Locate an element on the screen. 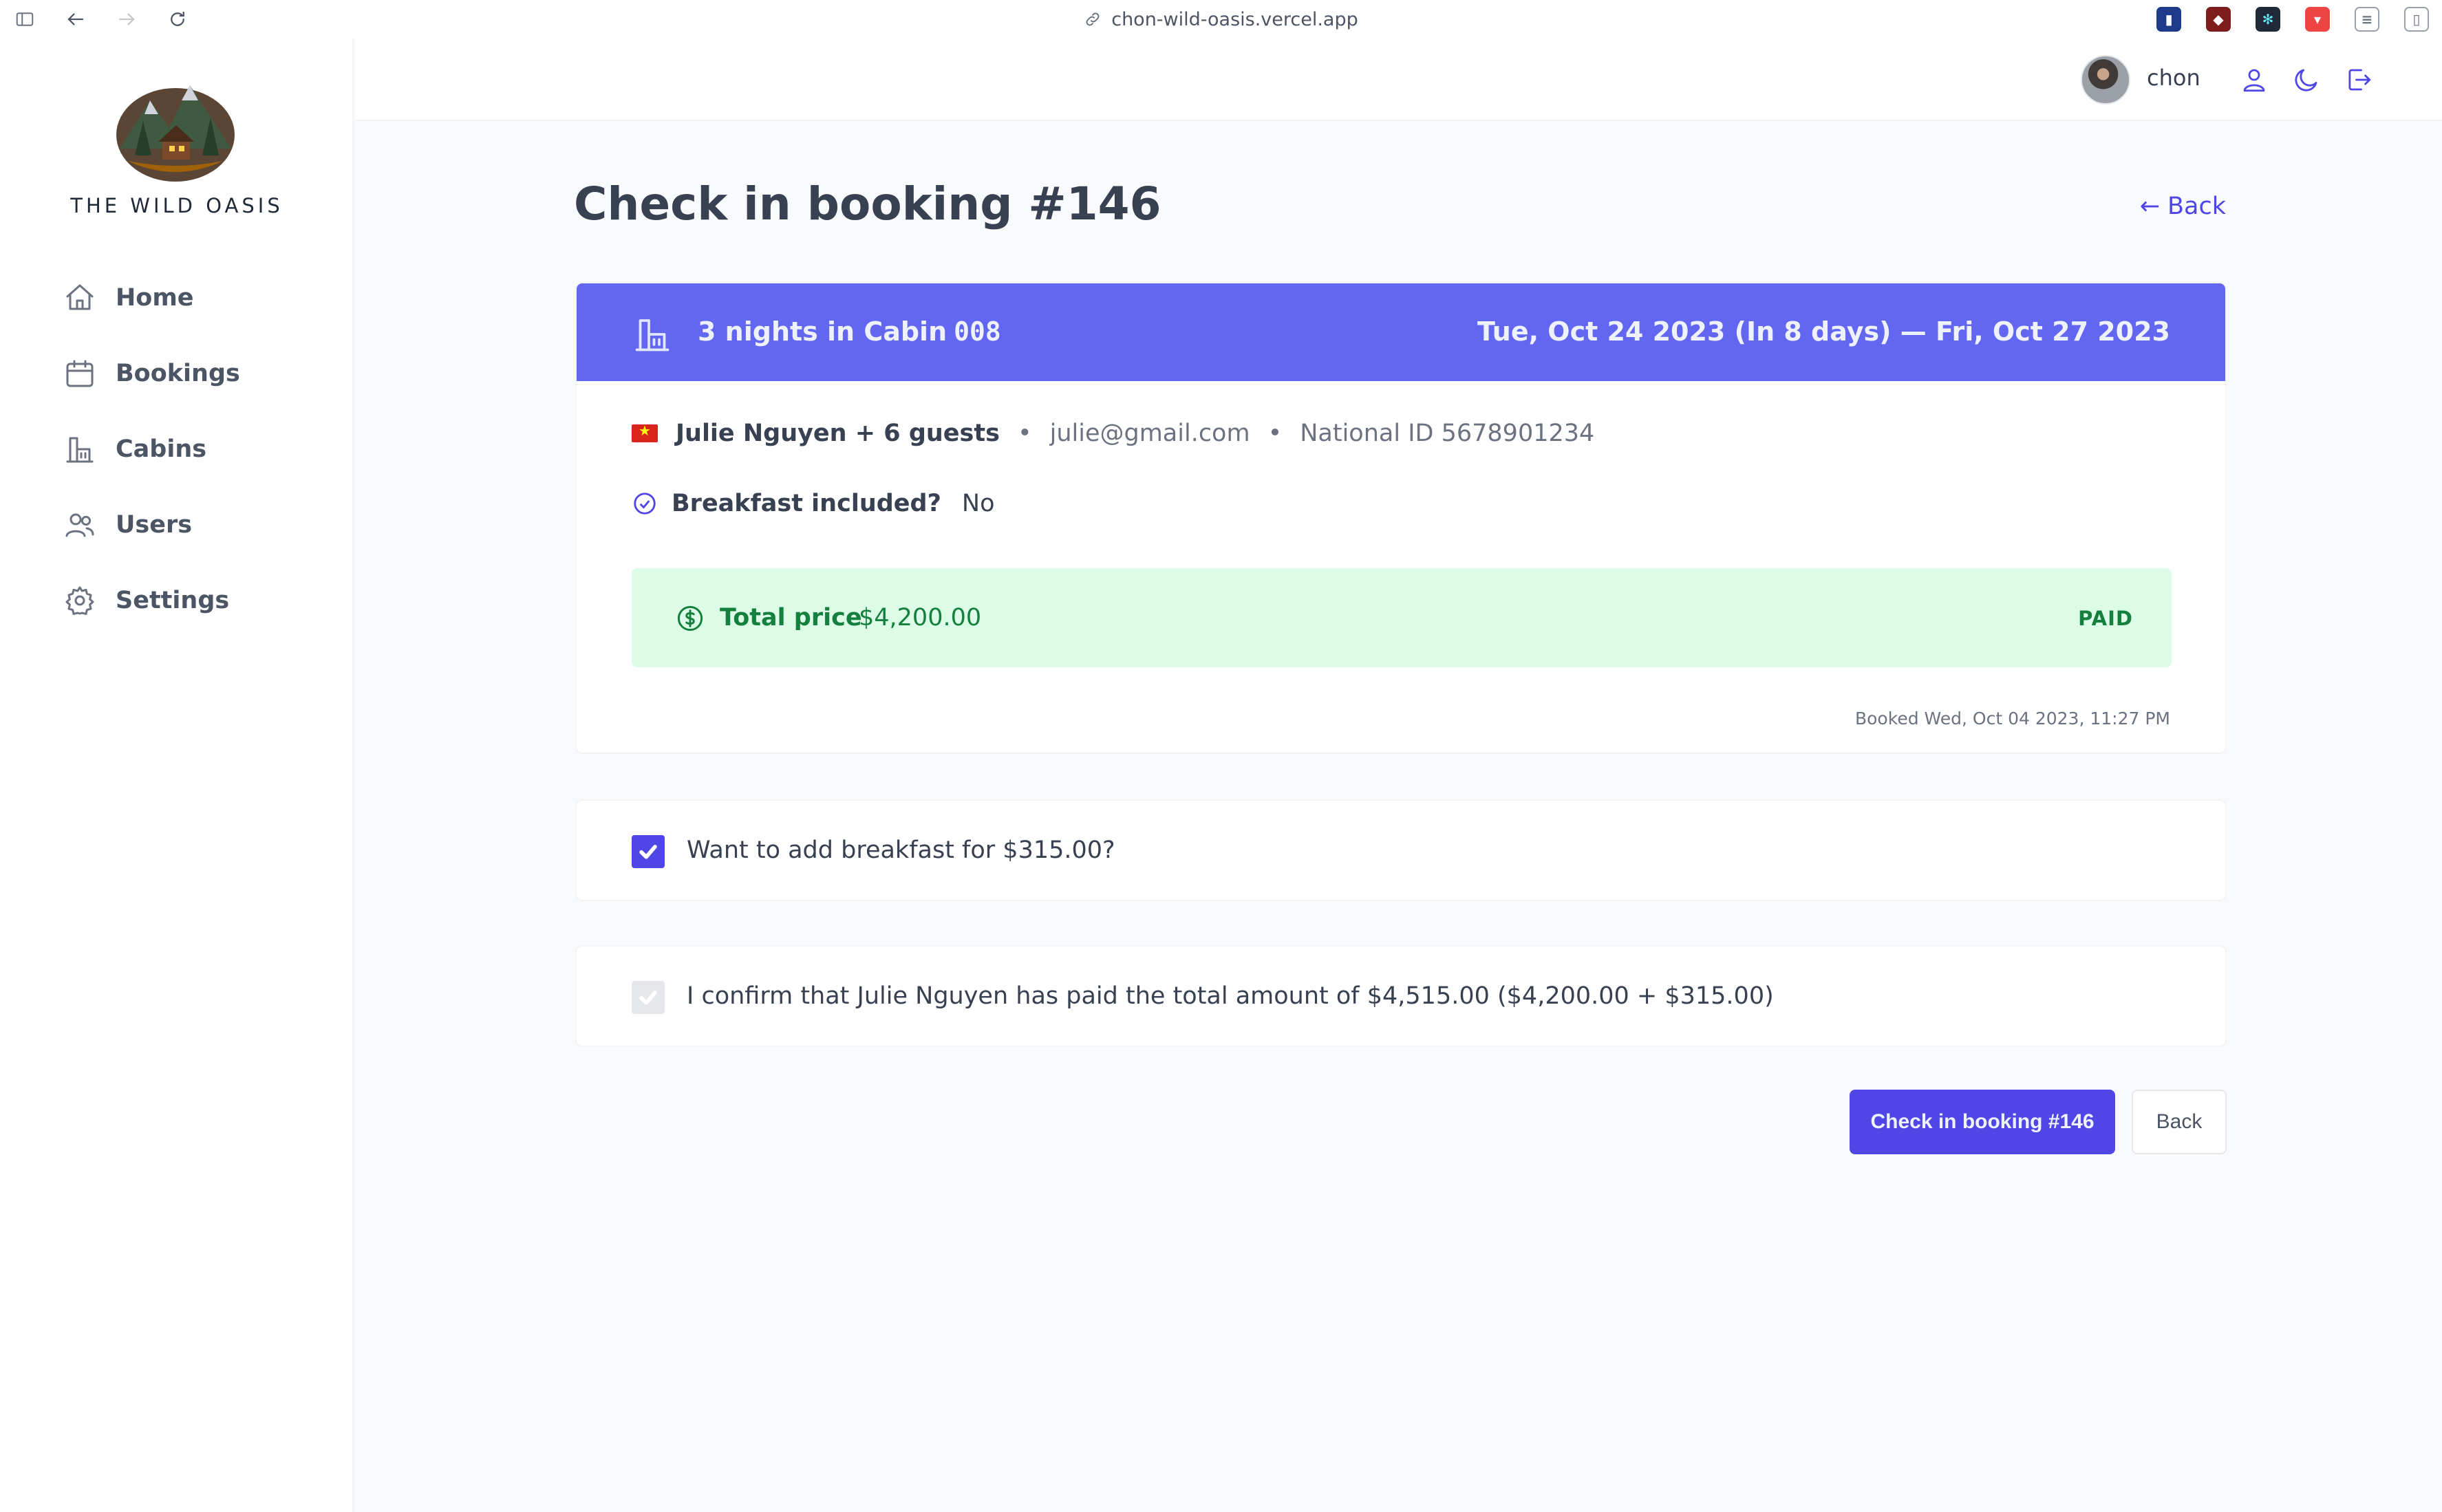 The width and height of the screenshot is (2442, 1512). main-nav: Home Bookings Cabins Users Settings is located at coordinates (188, 449).